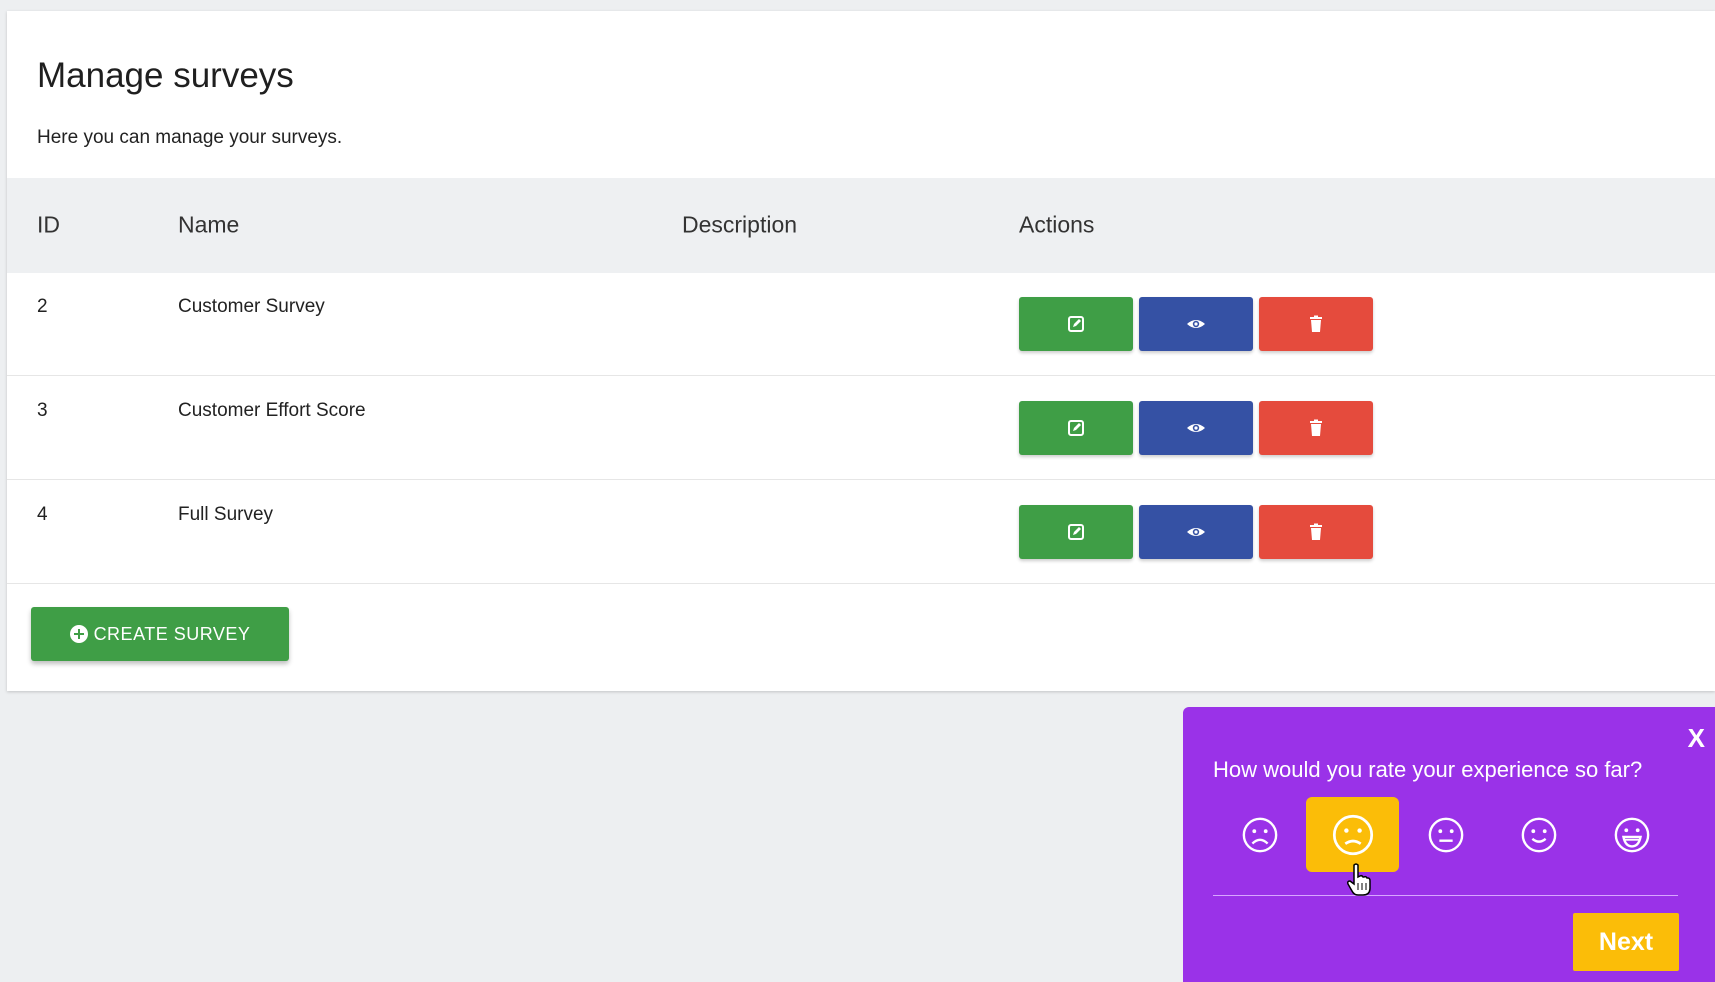 The width and height of the screenshot is (1715, 982). What do you see at coordinates (42, 410) in the screenshot?
I see `row-id: 3` at bounding box center [42, 410].